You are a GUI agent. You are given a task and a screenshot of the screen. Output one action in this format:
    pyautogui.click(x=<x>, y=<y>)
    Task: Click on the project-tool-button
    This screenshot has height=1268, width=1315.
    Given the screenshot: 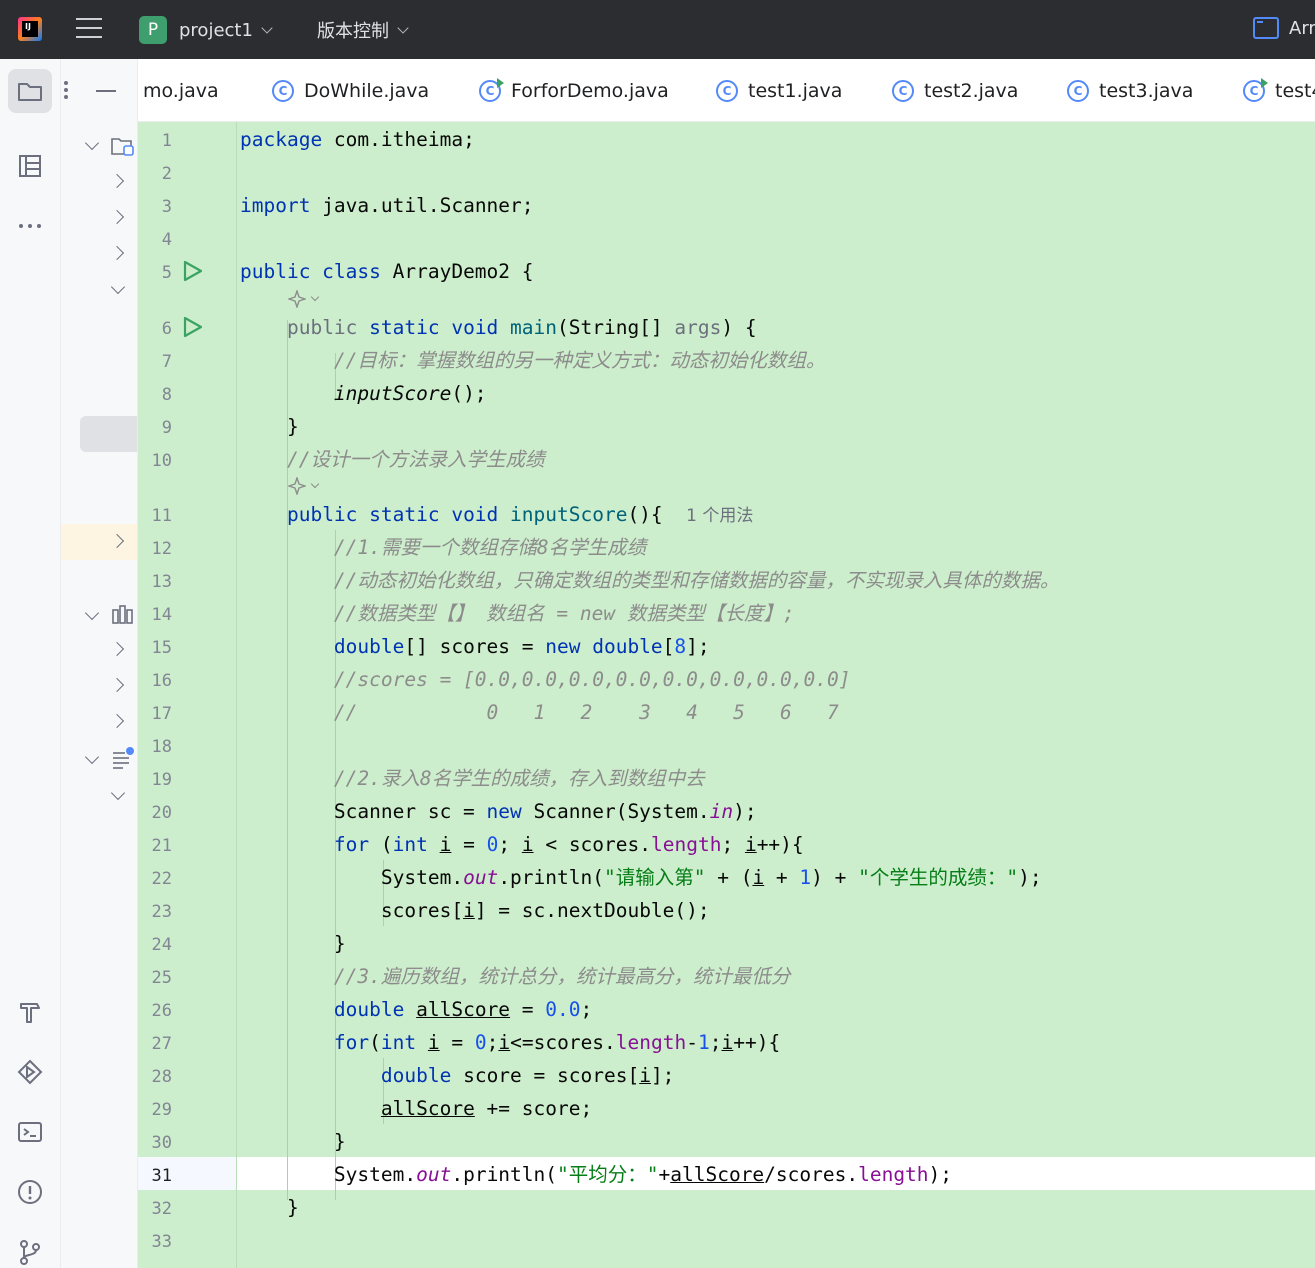 What is the action you would take?
    pyautogui.click(x=30, y=91)
    